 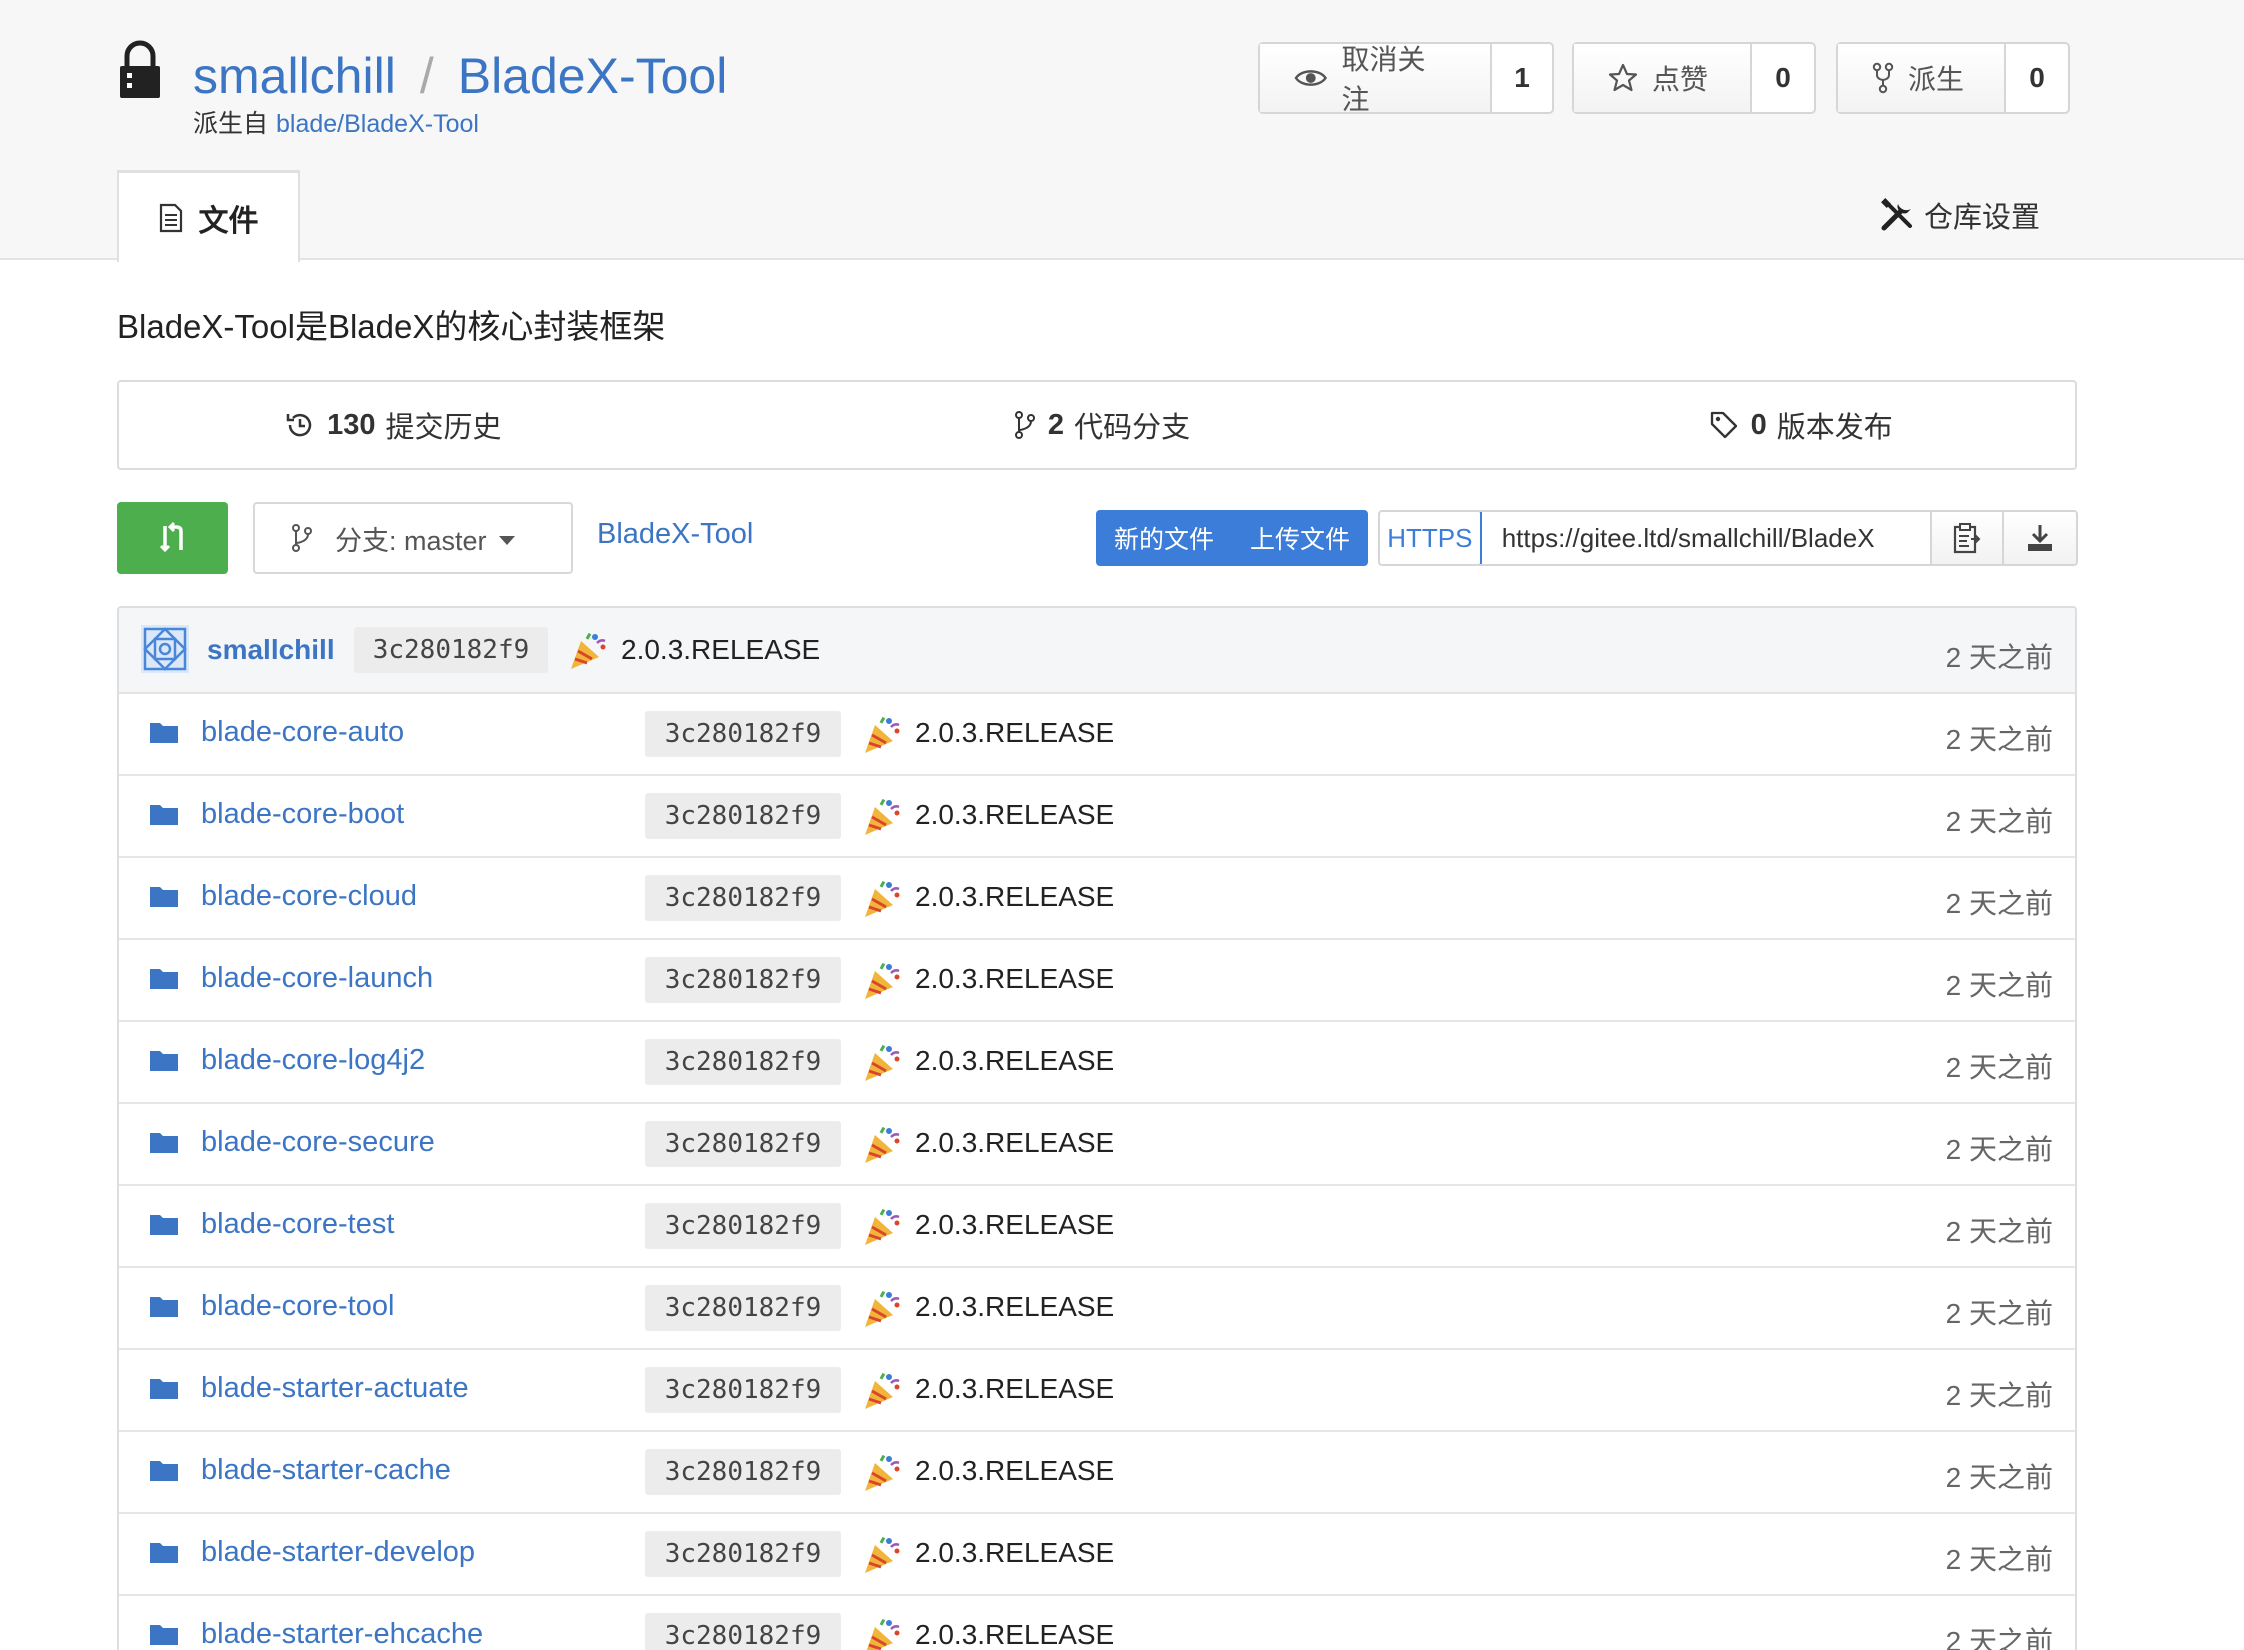 What do you see at coordinates (391, 326) in the screenshot?
I see `repo-description: BladeX-Tool是BladeX的核心封装框架` at bounding box center [391, 326].